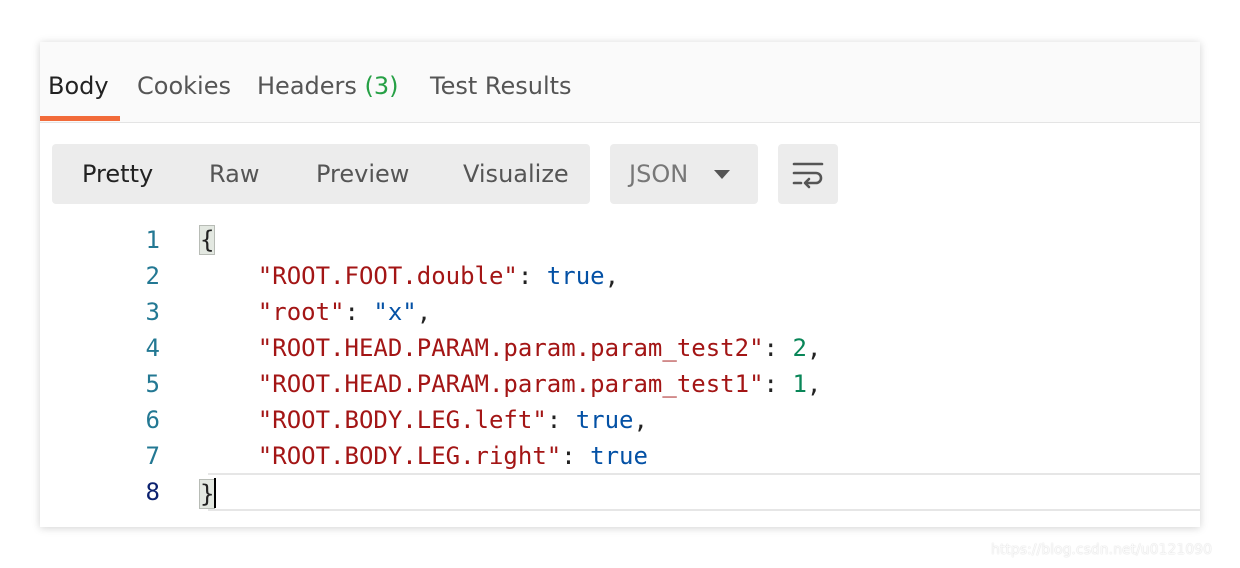  I want to click on response-tabs: Body Cookies Headers (3) Test Results, so click(620, 82).